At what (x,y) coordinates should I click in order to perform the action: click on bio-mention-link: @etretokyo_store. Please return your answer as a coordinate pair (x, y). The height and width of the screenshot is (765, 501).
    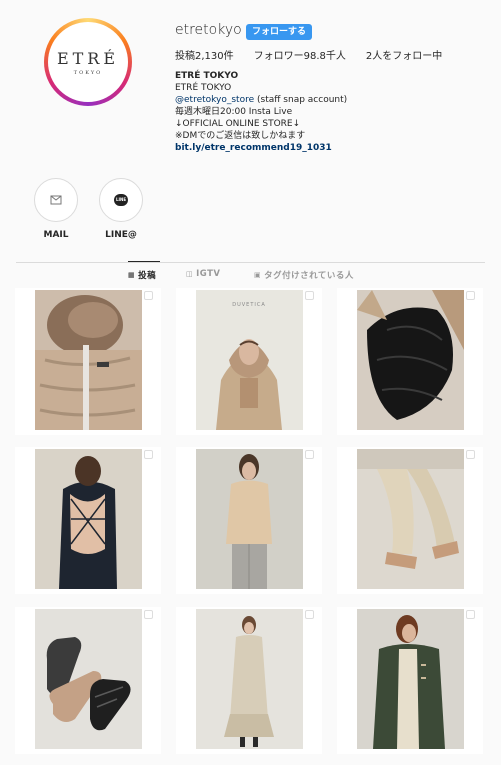
    Looking at the image, I should click on (214, 100).